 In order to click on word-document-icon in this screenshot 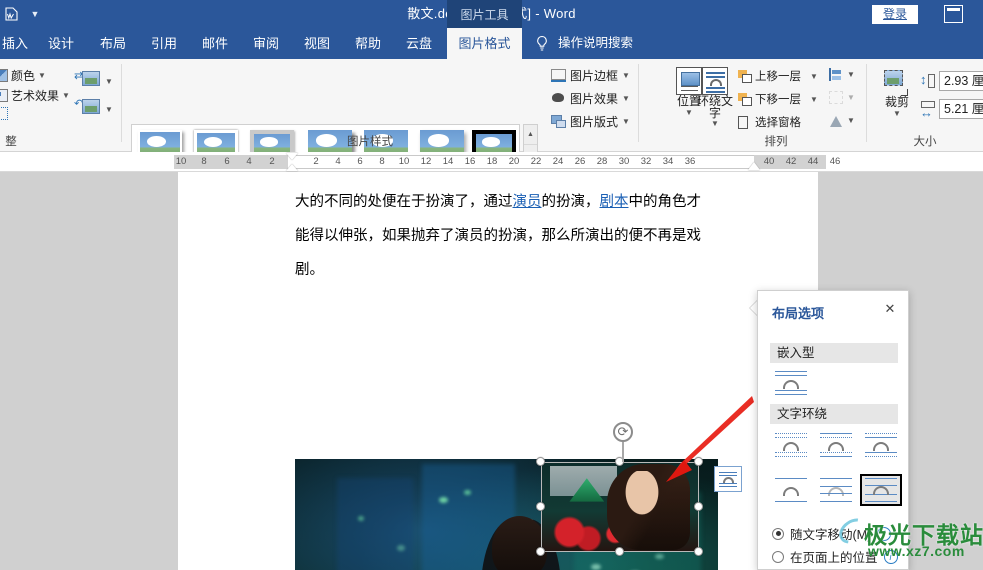, I will do `click(11, 14)`.